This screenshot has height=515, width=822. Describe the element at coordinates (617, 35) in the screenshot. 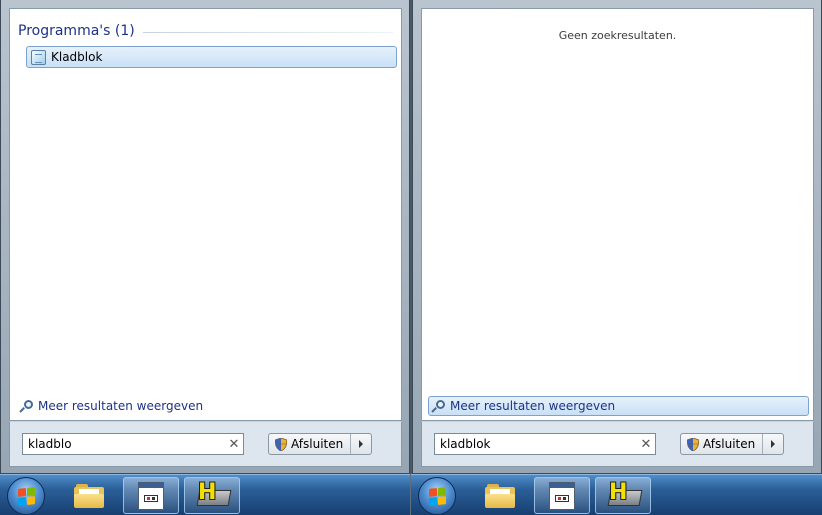

I see `no-results-message: Geen zoekresultaten.` at that location.